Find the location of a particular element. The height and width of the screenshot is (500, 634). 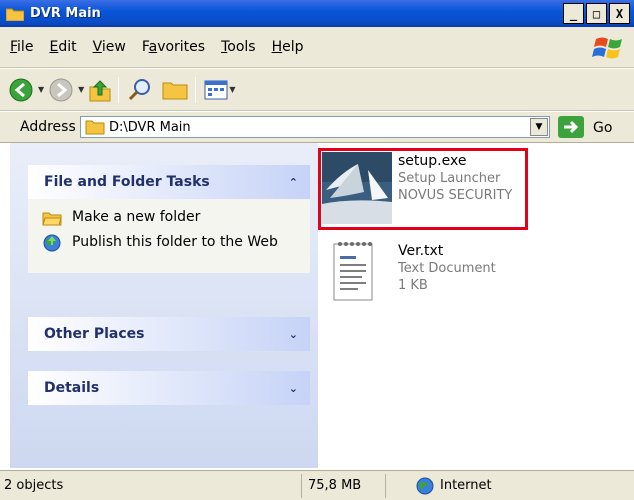

file-item-setup-exe: setup.exe Setup Launcher NOVUS SECURITY is located at coordinates (417, 188).